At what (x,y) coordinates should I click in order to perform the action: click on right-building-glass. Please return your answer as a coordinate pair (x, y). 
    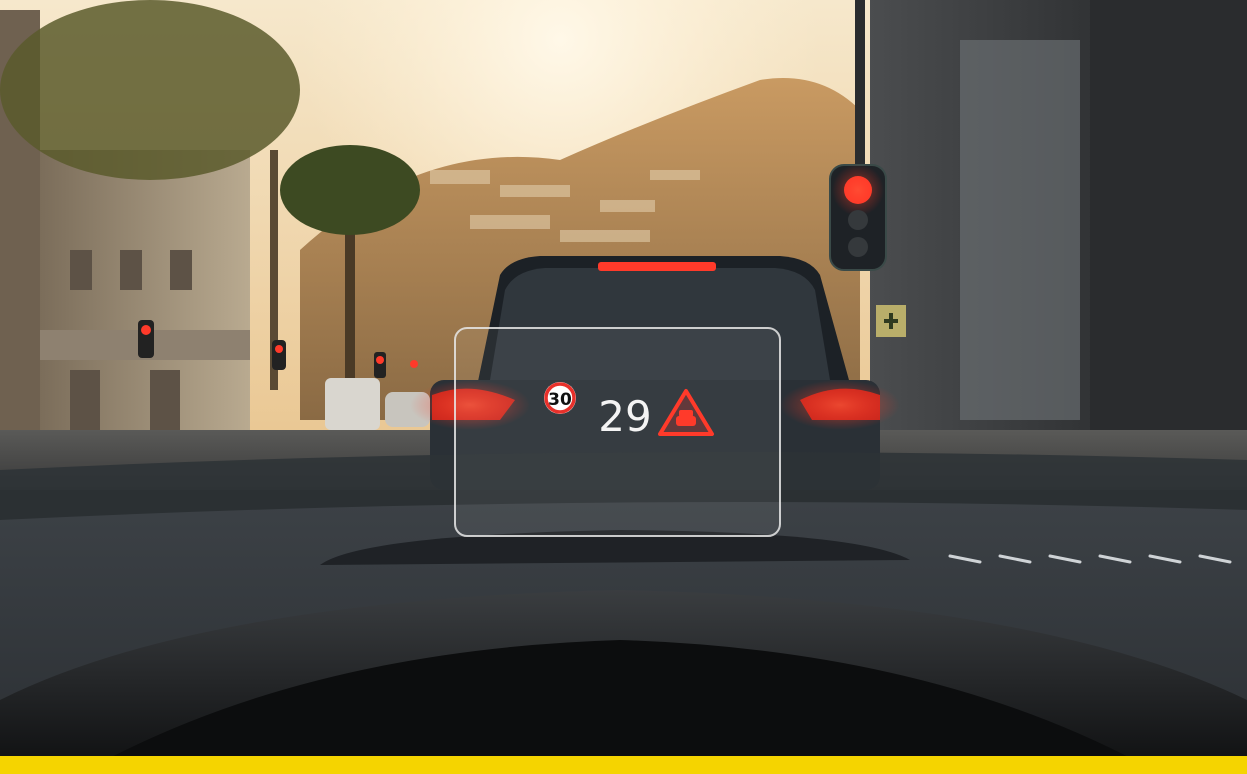
    Looking at the image, I should click on (1020, 230).